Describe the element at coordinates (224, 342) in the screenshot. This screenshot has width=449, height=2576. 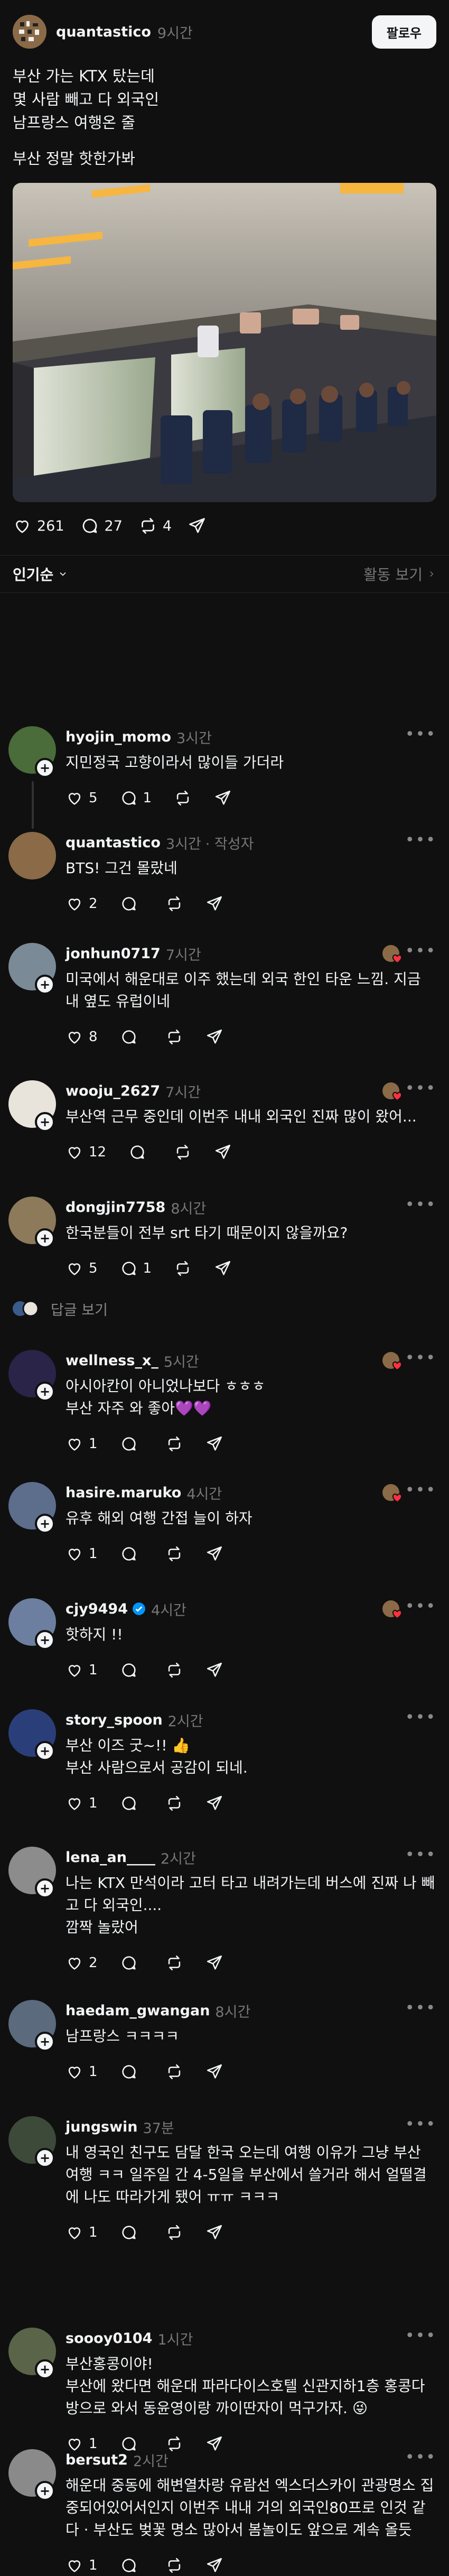
I see `post-photo` at that location.